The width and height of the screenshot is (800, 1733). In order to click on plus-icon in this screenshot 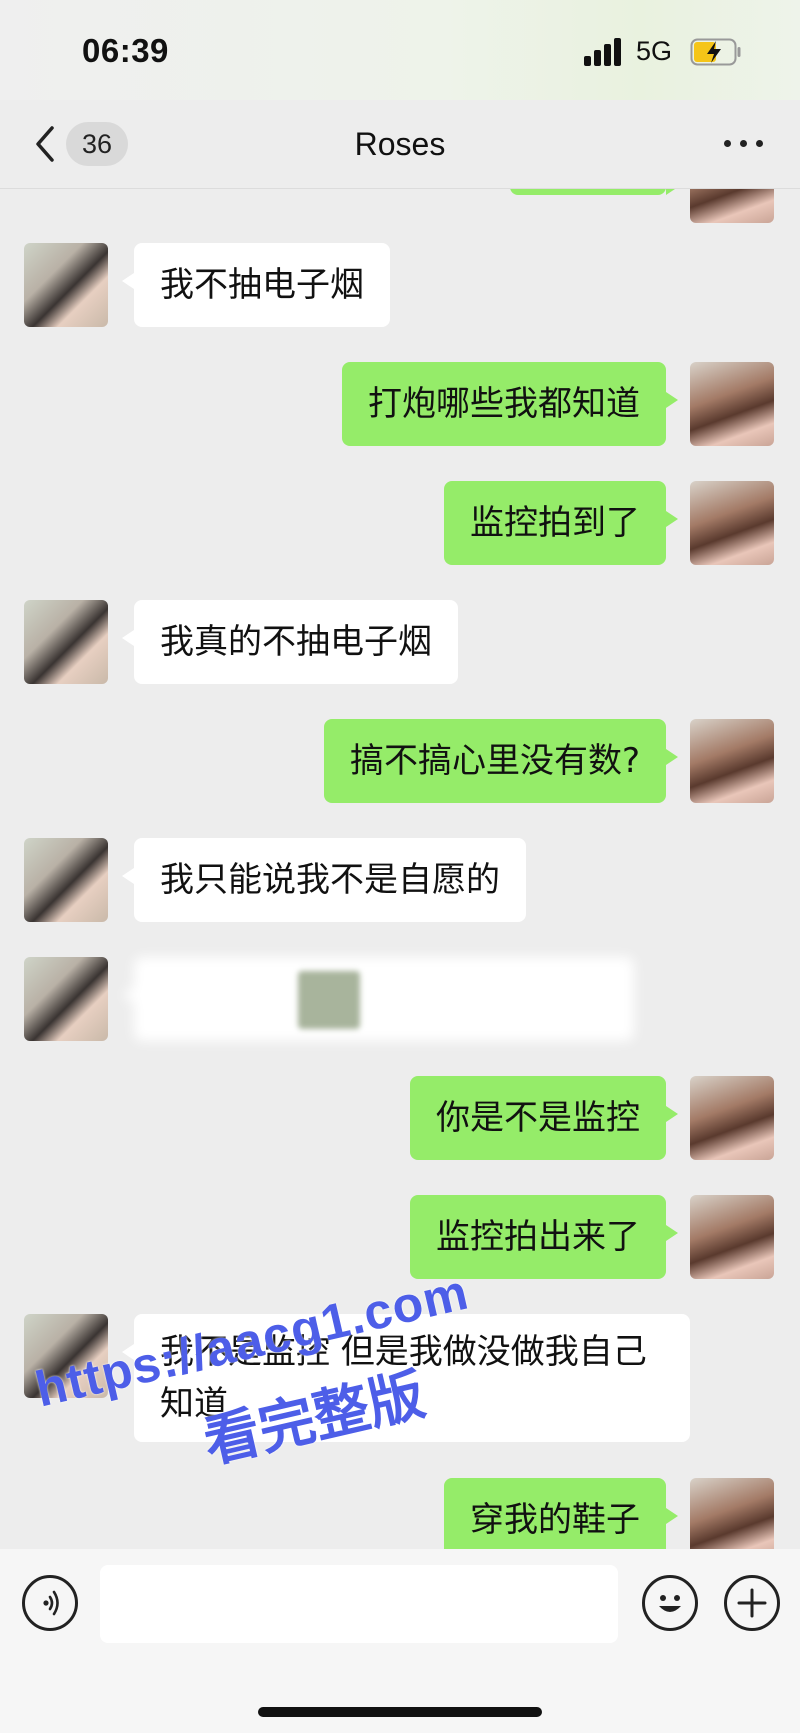, I will do `click(752, 1603)`.